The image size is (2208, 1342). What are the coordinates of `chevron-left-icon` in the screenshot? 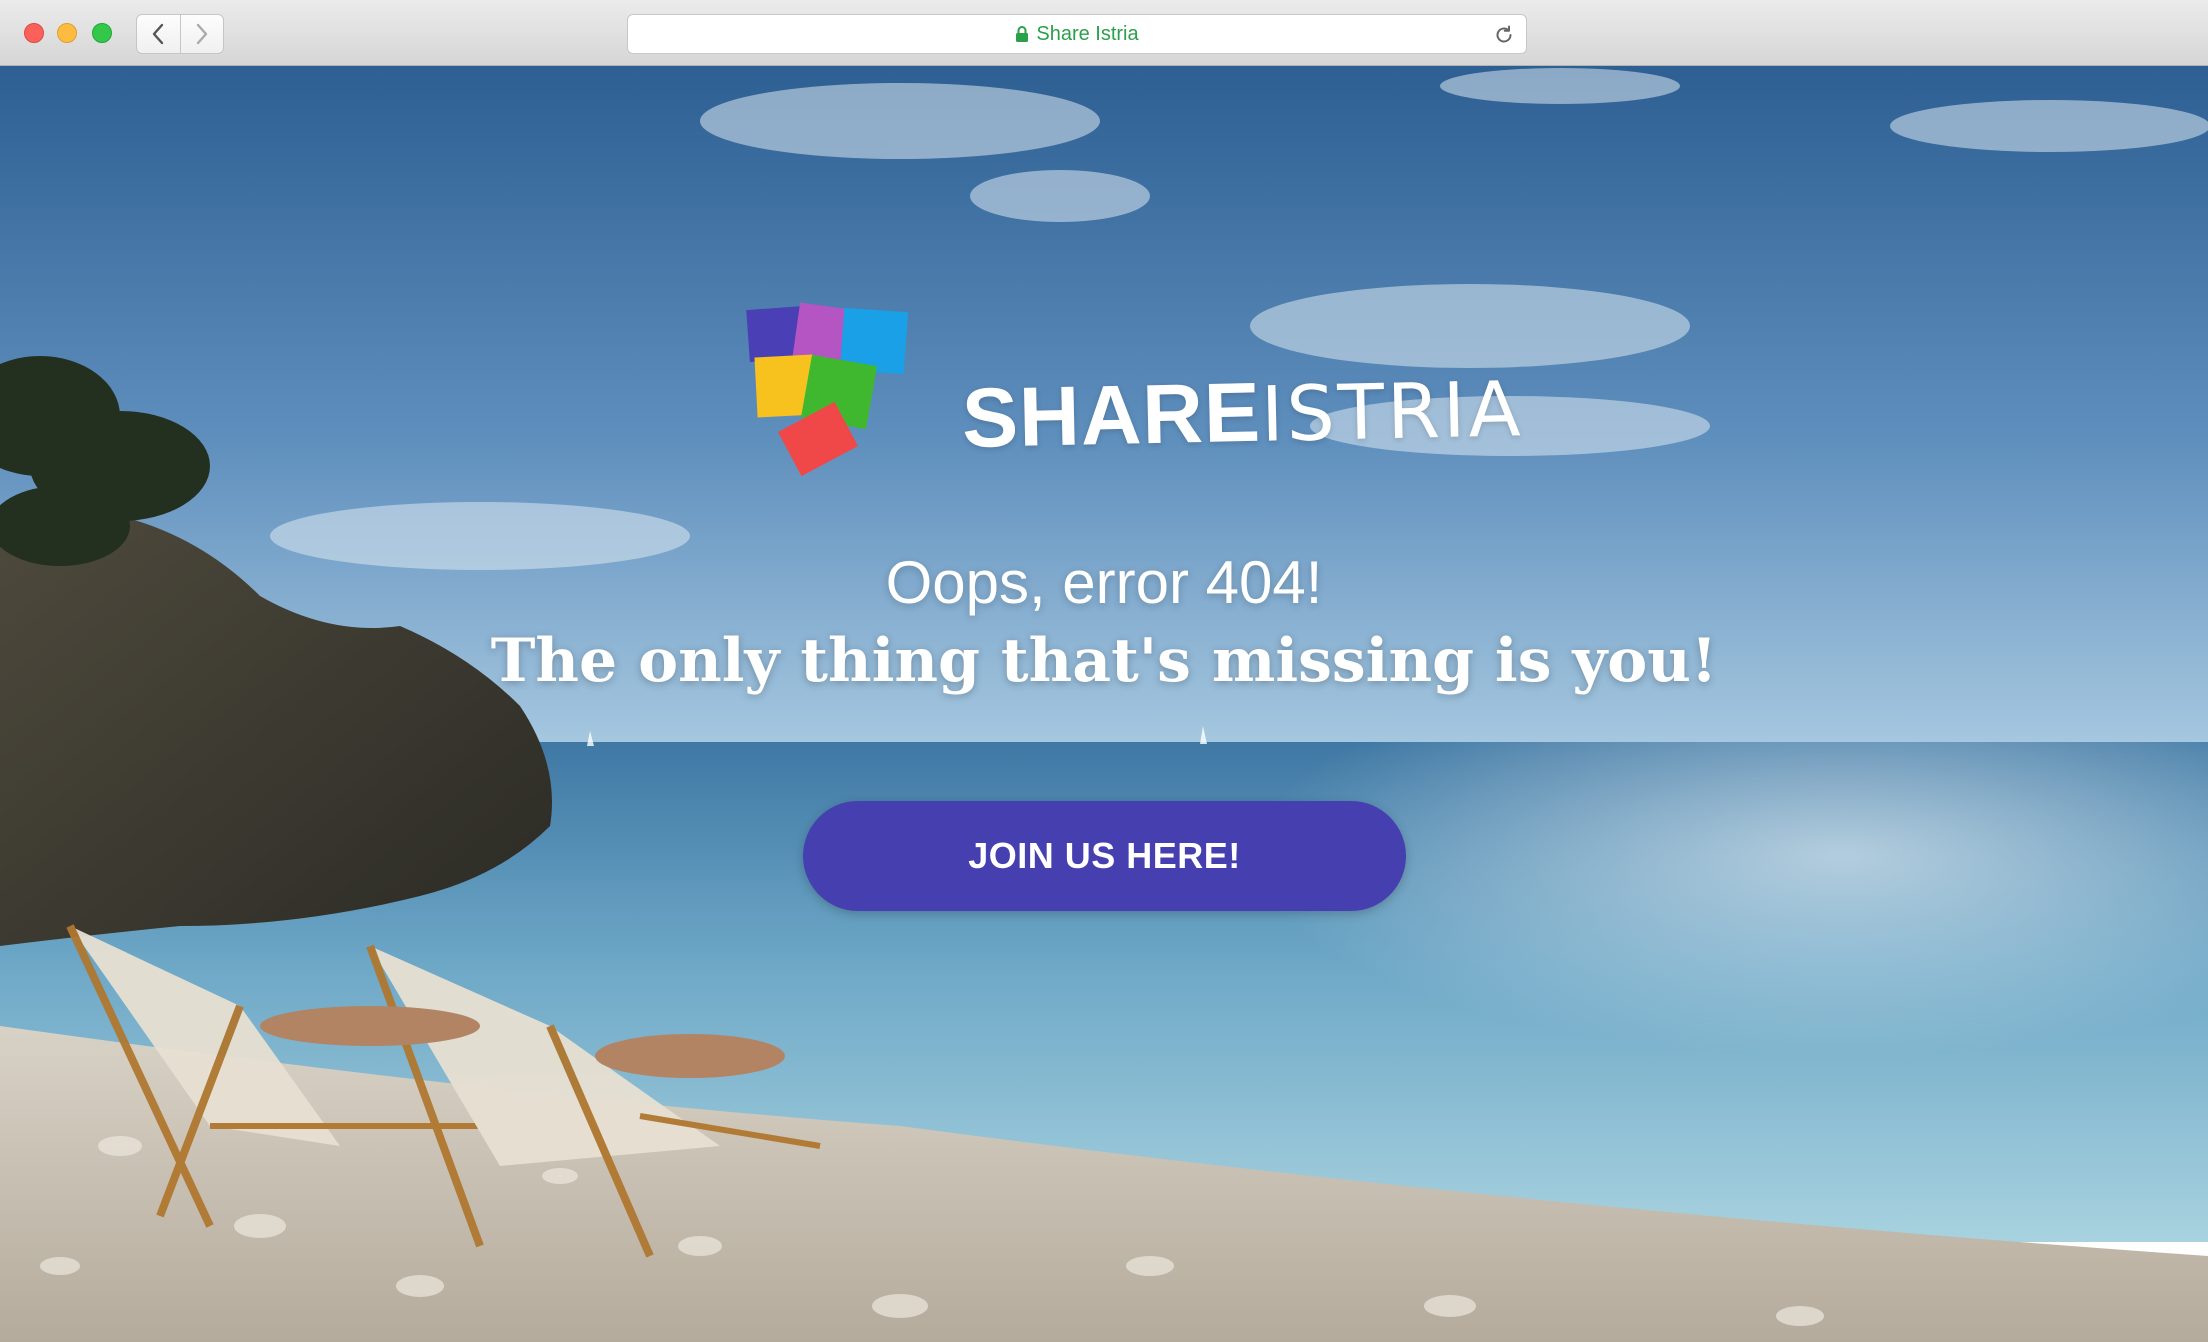 It's located at (158, 34).